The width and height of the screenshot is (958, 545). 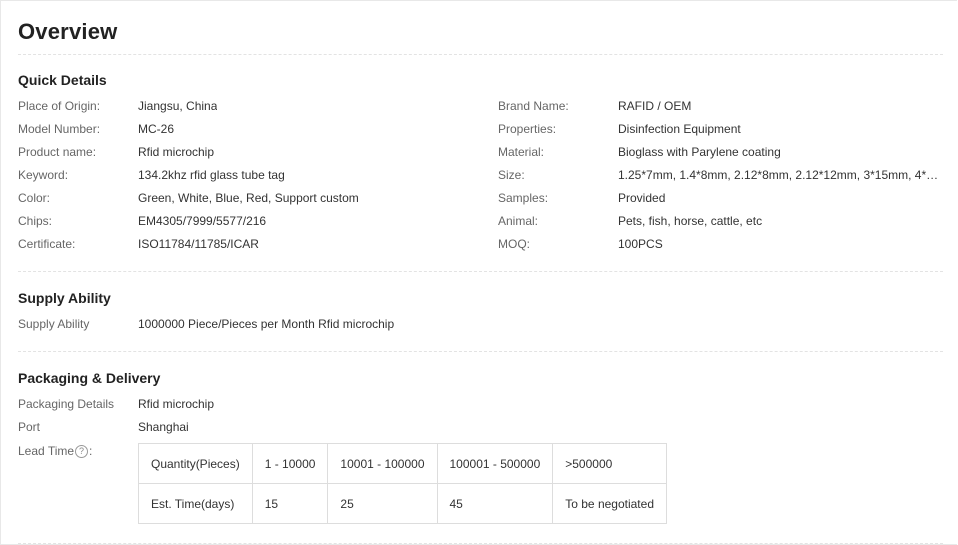 I want to click on model-number-value: MC-26, so click(x=156, y=129).